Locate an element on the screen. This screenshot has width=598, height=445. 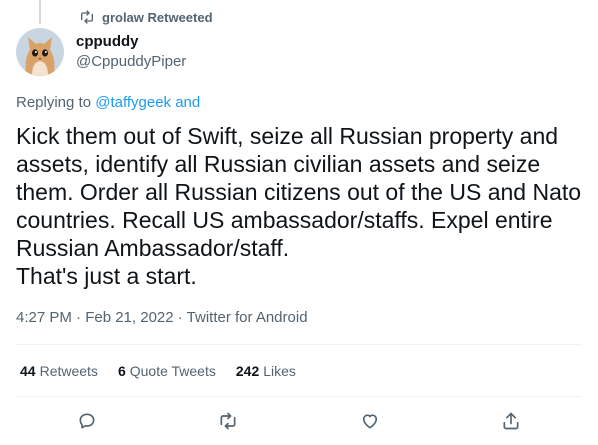
retweets-count: 44 is located at coordinates (28, 371).